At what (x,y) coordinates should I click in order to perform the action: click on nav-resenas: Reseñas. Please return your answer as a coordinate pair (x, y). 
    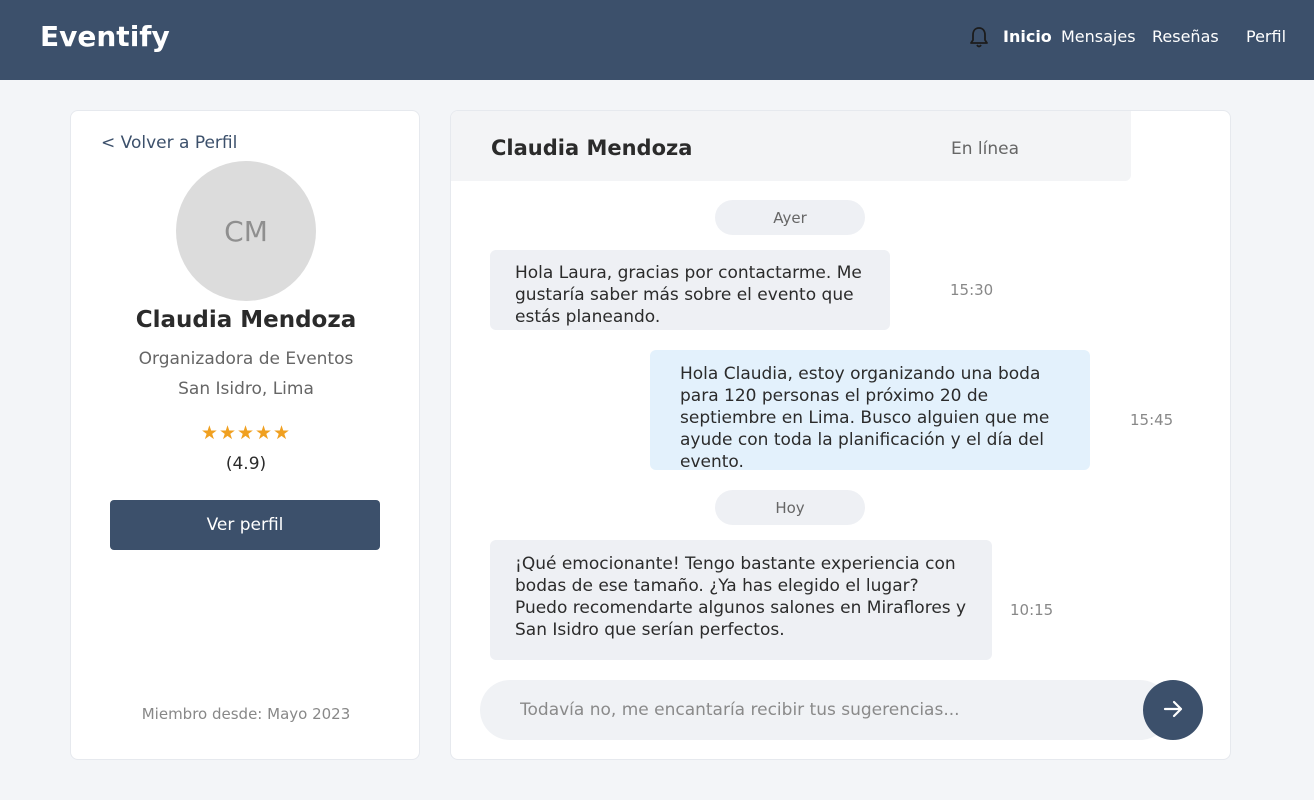
    Looking at the image, I should click on (1185, 36).